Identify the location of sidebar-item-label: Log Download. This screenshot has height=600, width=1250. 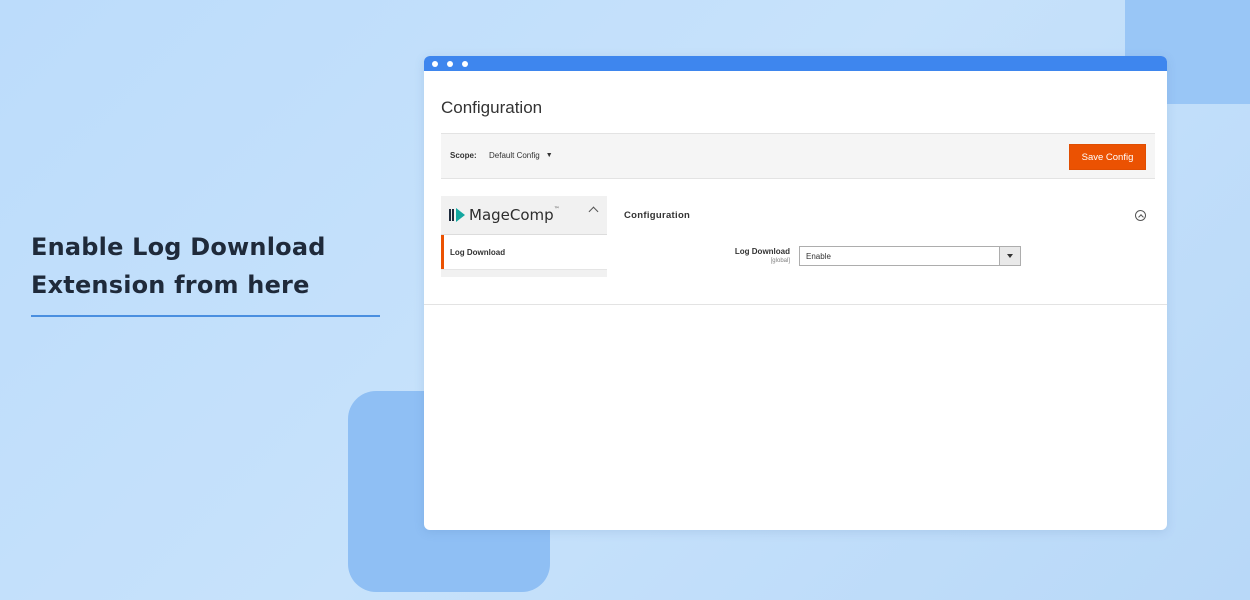
(478, 252).